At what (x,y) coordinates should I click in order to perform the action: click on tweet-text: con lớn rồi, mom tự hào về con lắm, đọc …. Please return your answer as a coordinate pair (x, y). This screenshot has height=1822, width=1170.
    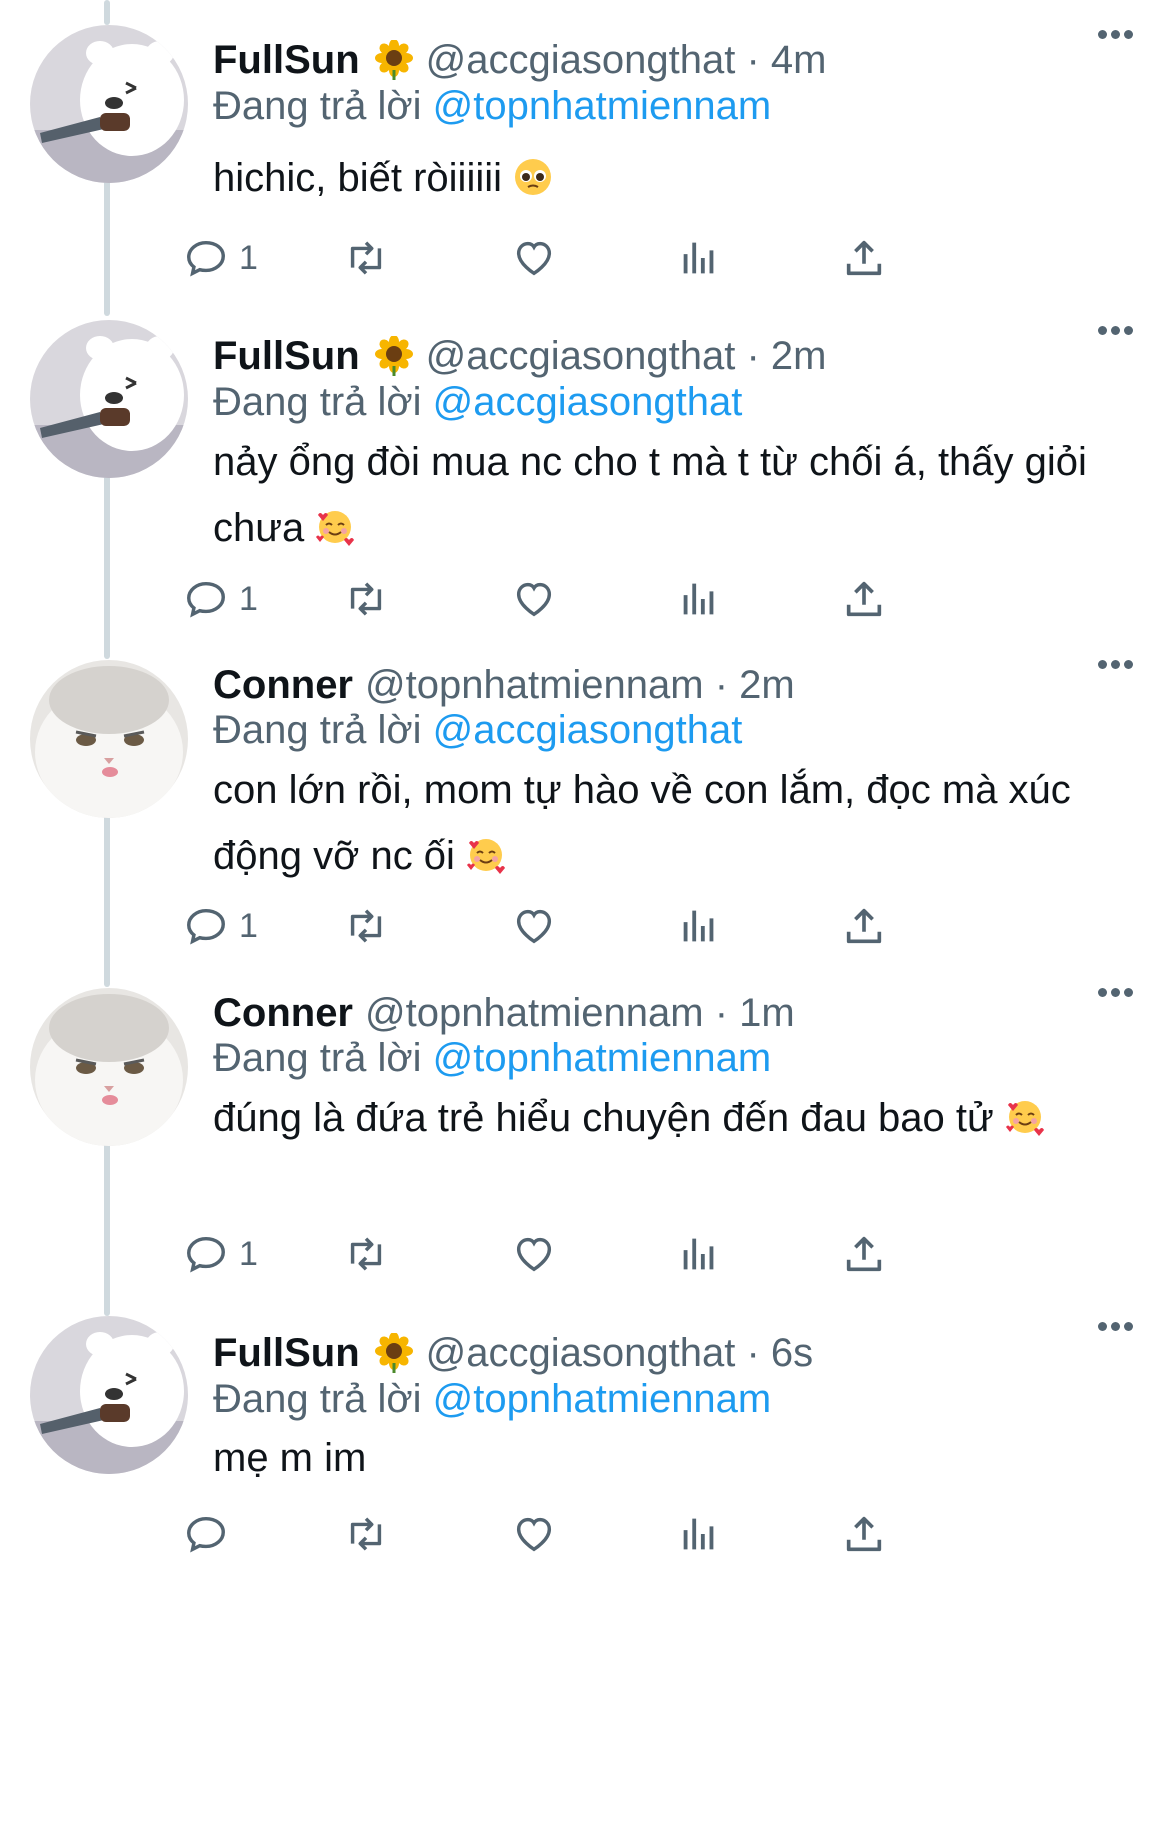
    Looking at the image, I should click on (663, 823).